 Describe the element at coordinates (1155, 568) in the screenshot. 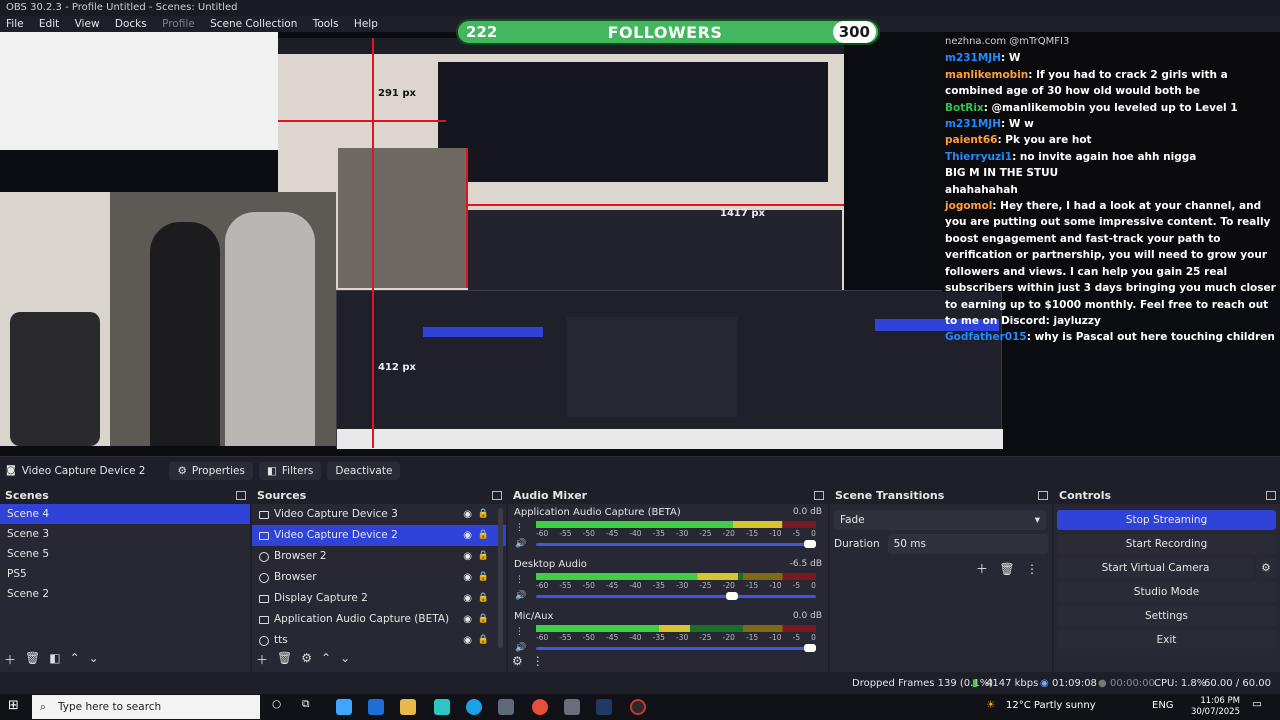

I see `start-virtual-camera-button: Start Virtual Camera` at that location.